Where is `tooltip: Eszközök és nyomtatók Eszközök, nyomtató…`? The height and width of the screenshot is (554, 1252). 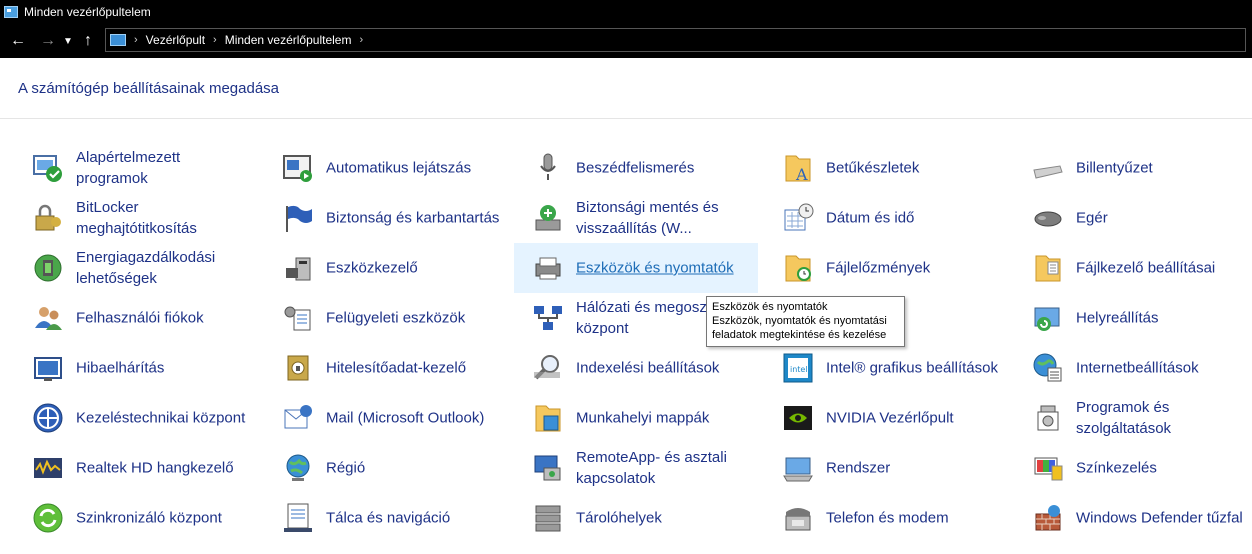 tooltip: Eszközök és nyomtatók Eszközök, nyomtató… is located at coordinates (805, 321).